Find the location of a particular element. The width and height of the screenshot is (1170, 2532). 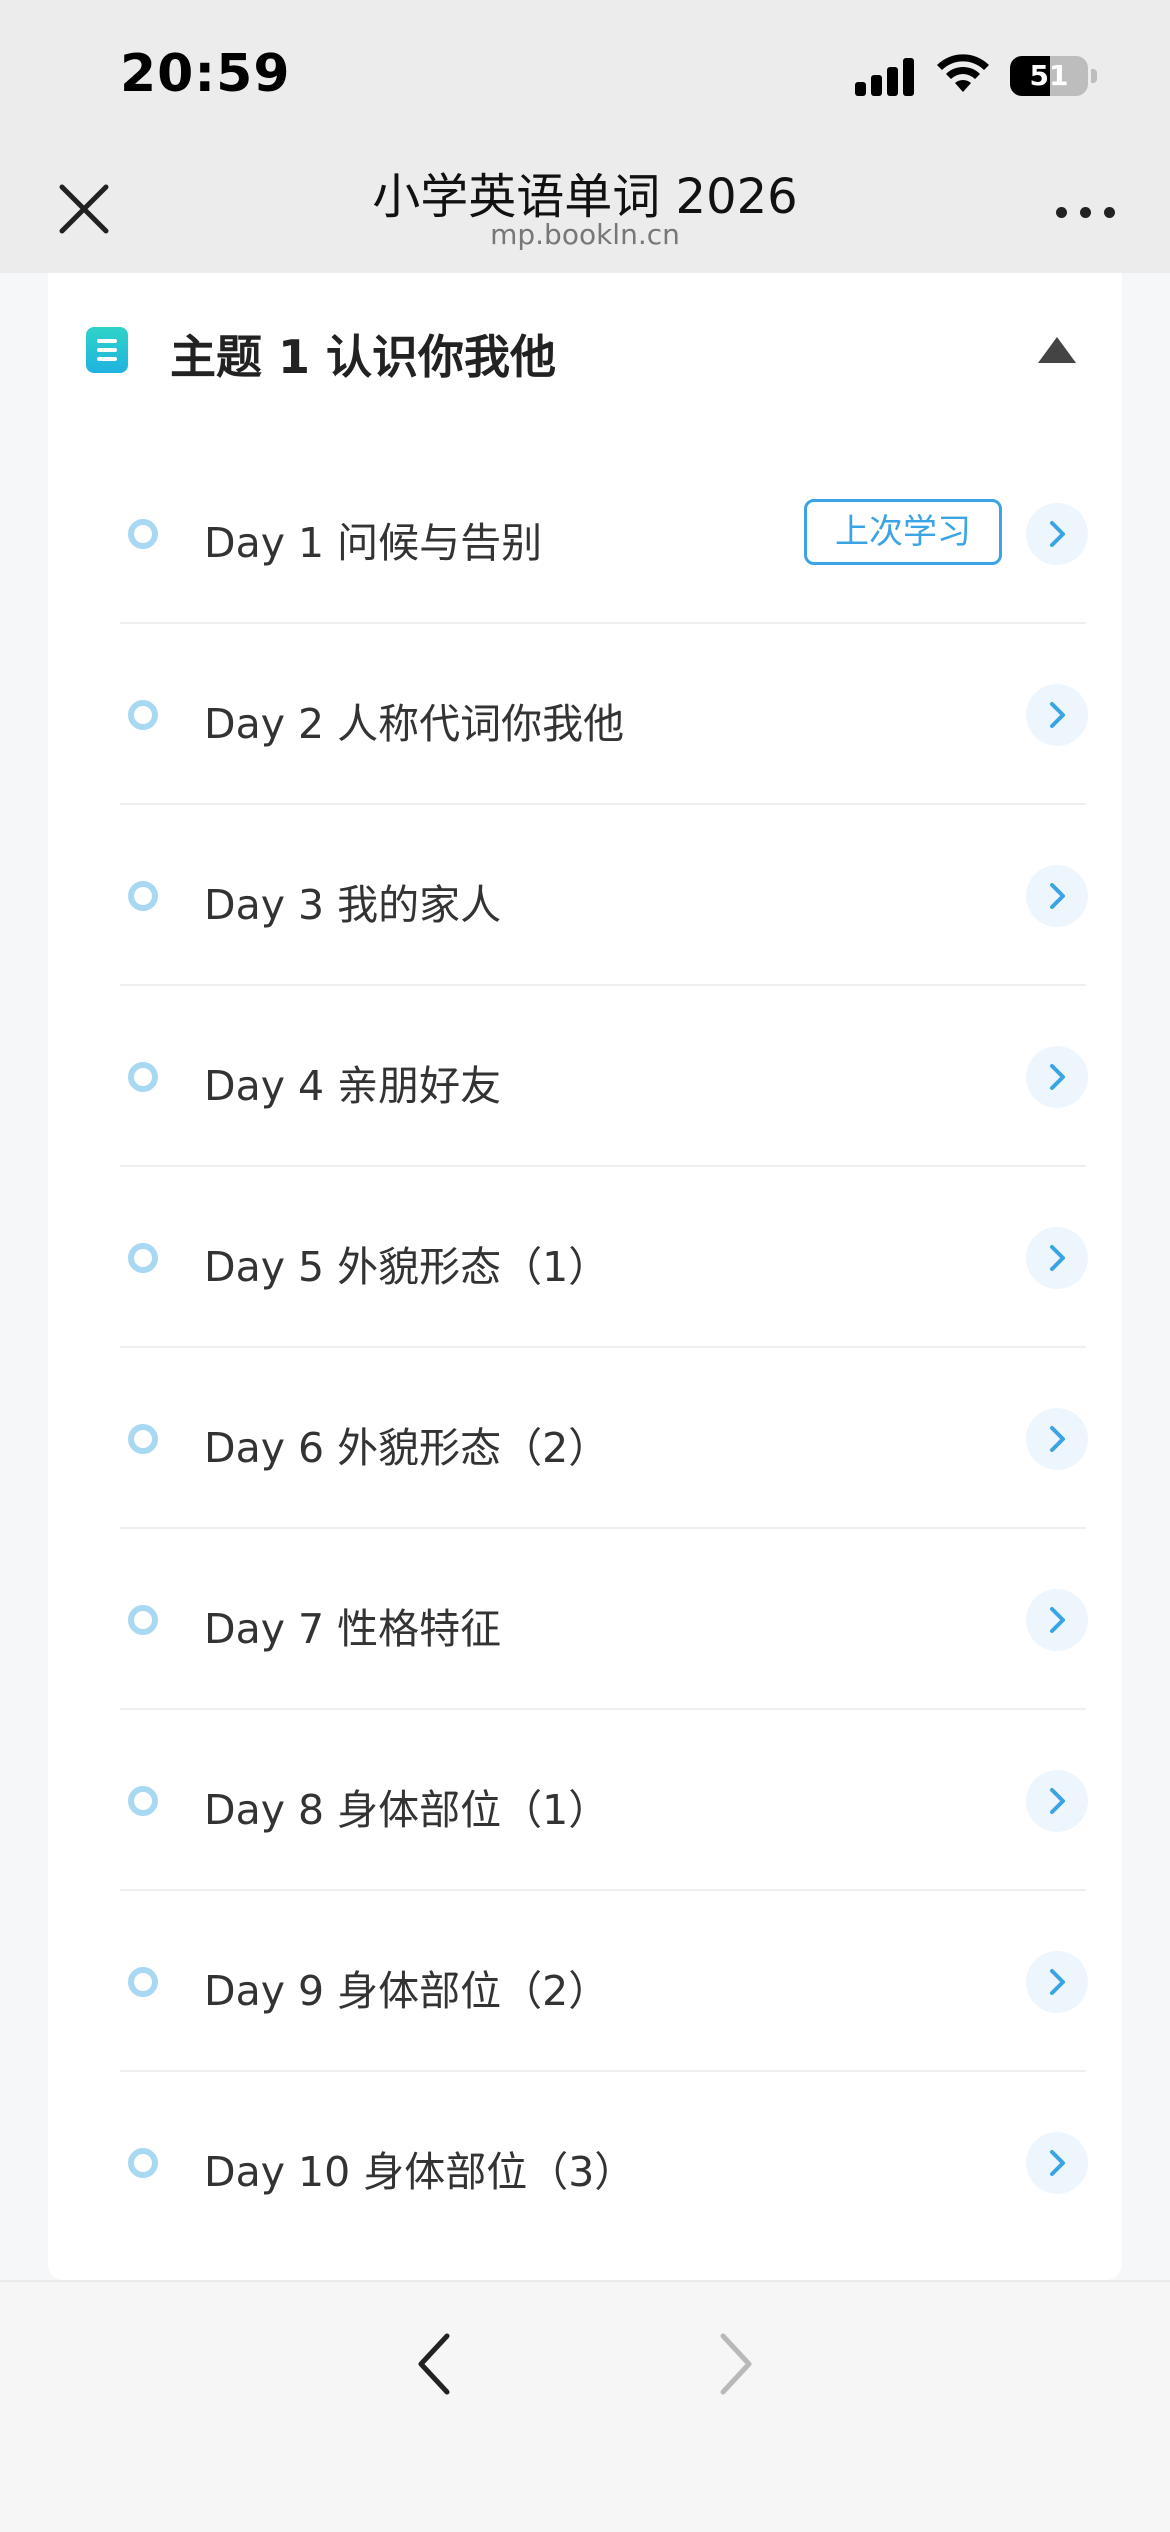

lesson-item: Day 3 我的家人 is located at coordinates (585, 895).